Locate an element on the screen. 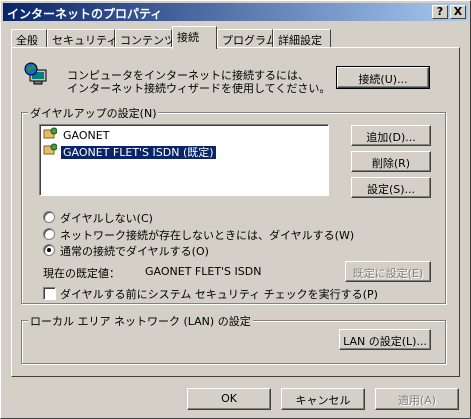  radio-dial-when-no-network is located at coordinates (49, 234).